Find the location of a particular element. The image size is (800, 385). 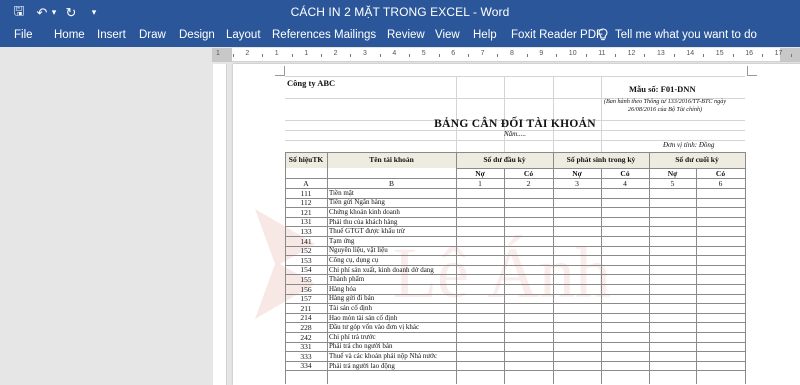

tell-me-box: Tell me what you want to do is located at coordinates (677, 35).